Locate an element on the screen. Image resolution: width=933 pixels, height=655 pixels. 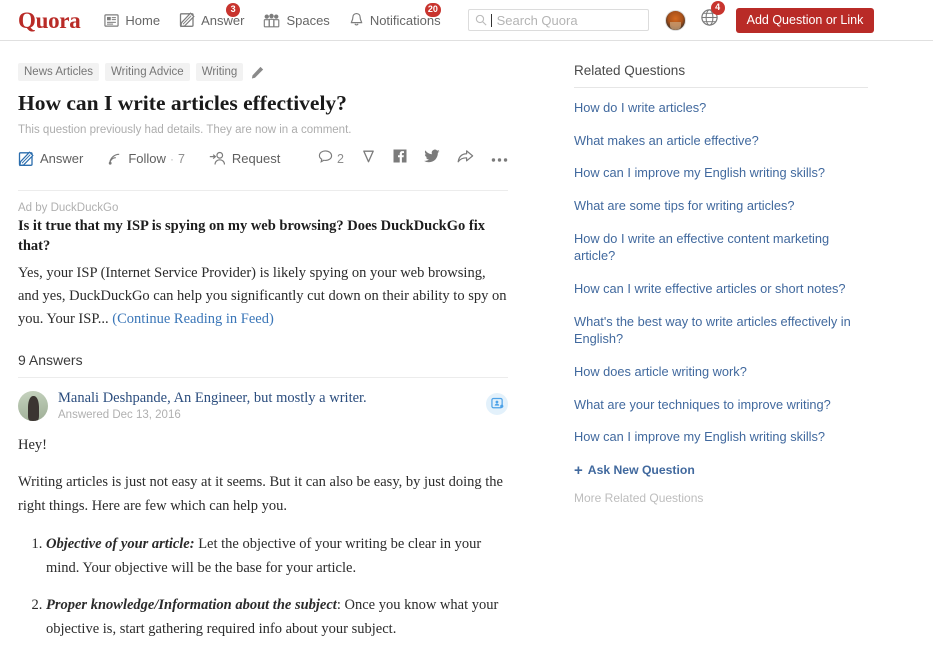
topic-tag: News Articles is located at coordinates (59, 72).